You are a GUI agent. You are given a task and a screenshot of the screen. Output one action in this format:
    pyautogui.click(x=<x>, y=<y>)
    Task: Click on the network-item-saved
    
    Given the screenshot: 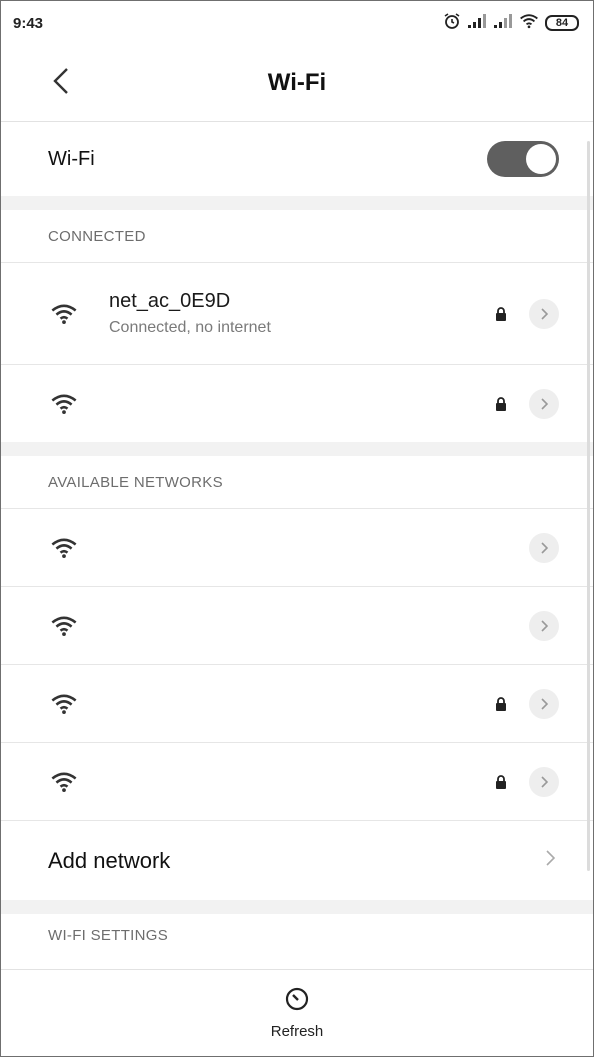 What is the action you would take?
    pyautogui.click(x=297, y=403)
    